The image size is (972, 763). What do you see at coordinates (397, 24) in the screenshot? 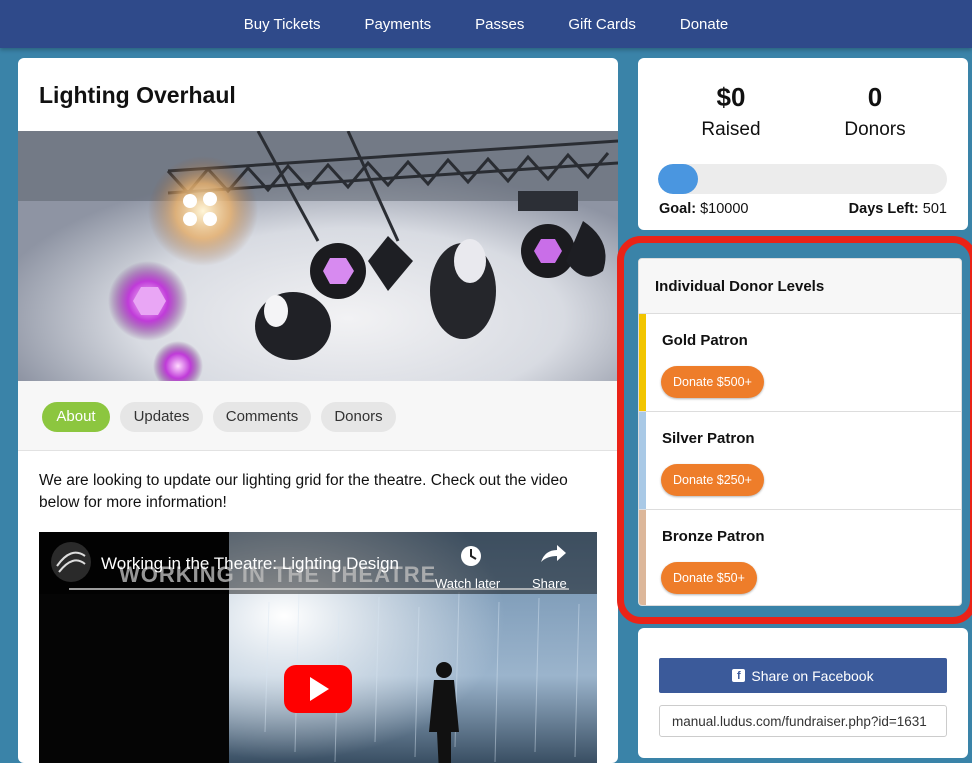
I see `nav-payments: Payments` at bounding box center [397, 24].